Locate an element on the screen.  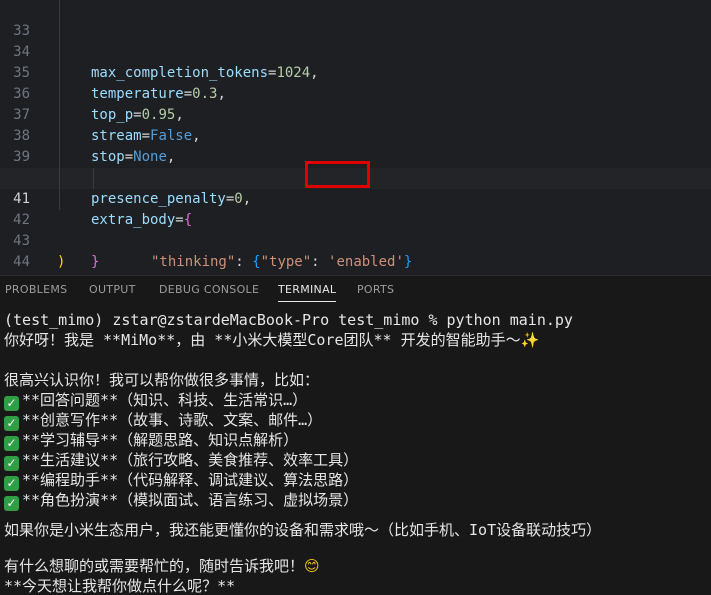
tab-terminal: TERMINAL is located at coordinates (307, 290).